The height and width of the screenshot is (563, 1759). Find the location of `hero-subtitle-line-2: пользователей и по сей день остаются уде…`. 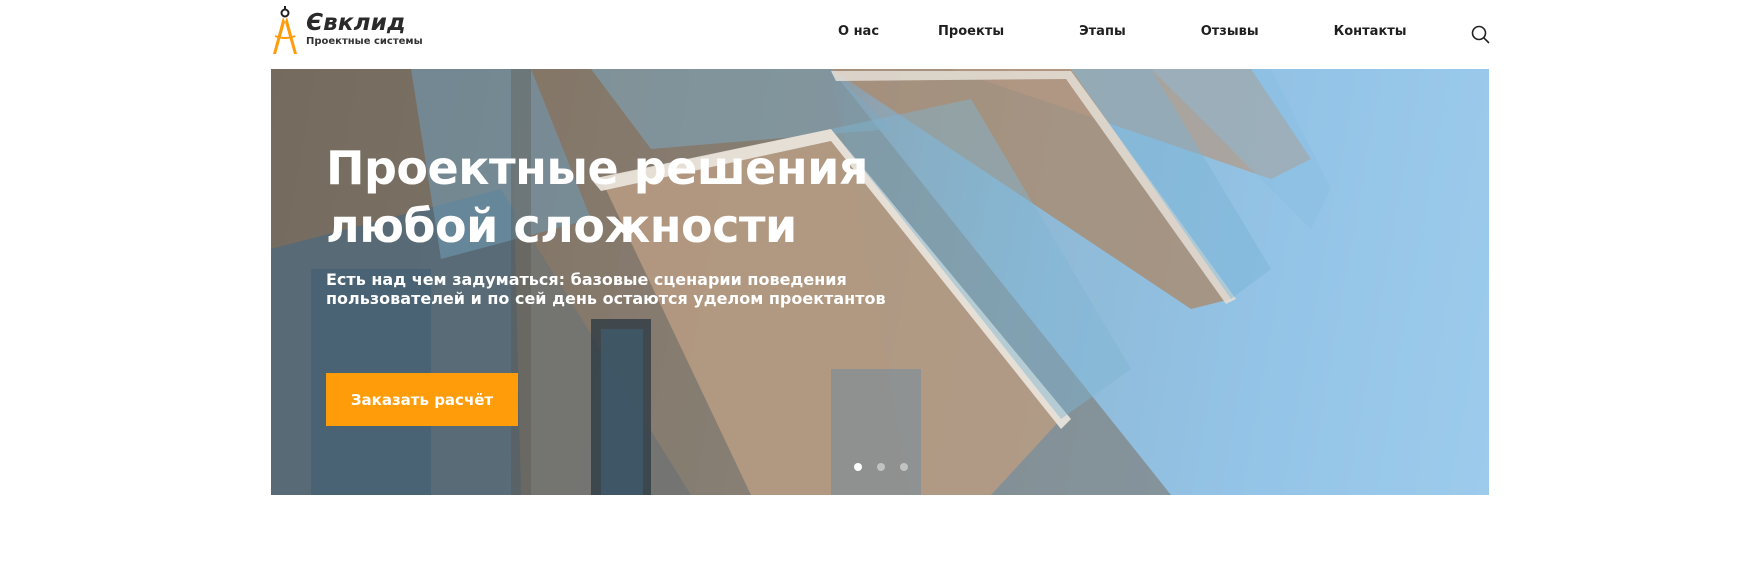

hero-subtitle-line-2: пользователей и по сей день остаются уде… is located at coordinates (606, 298).